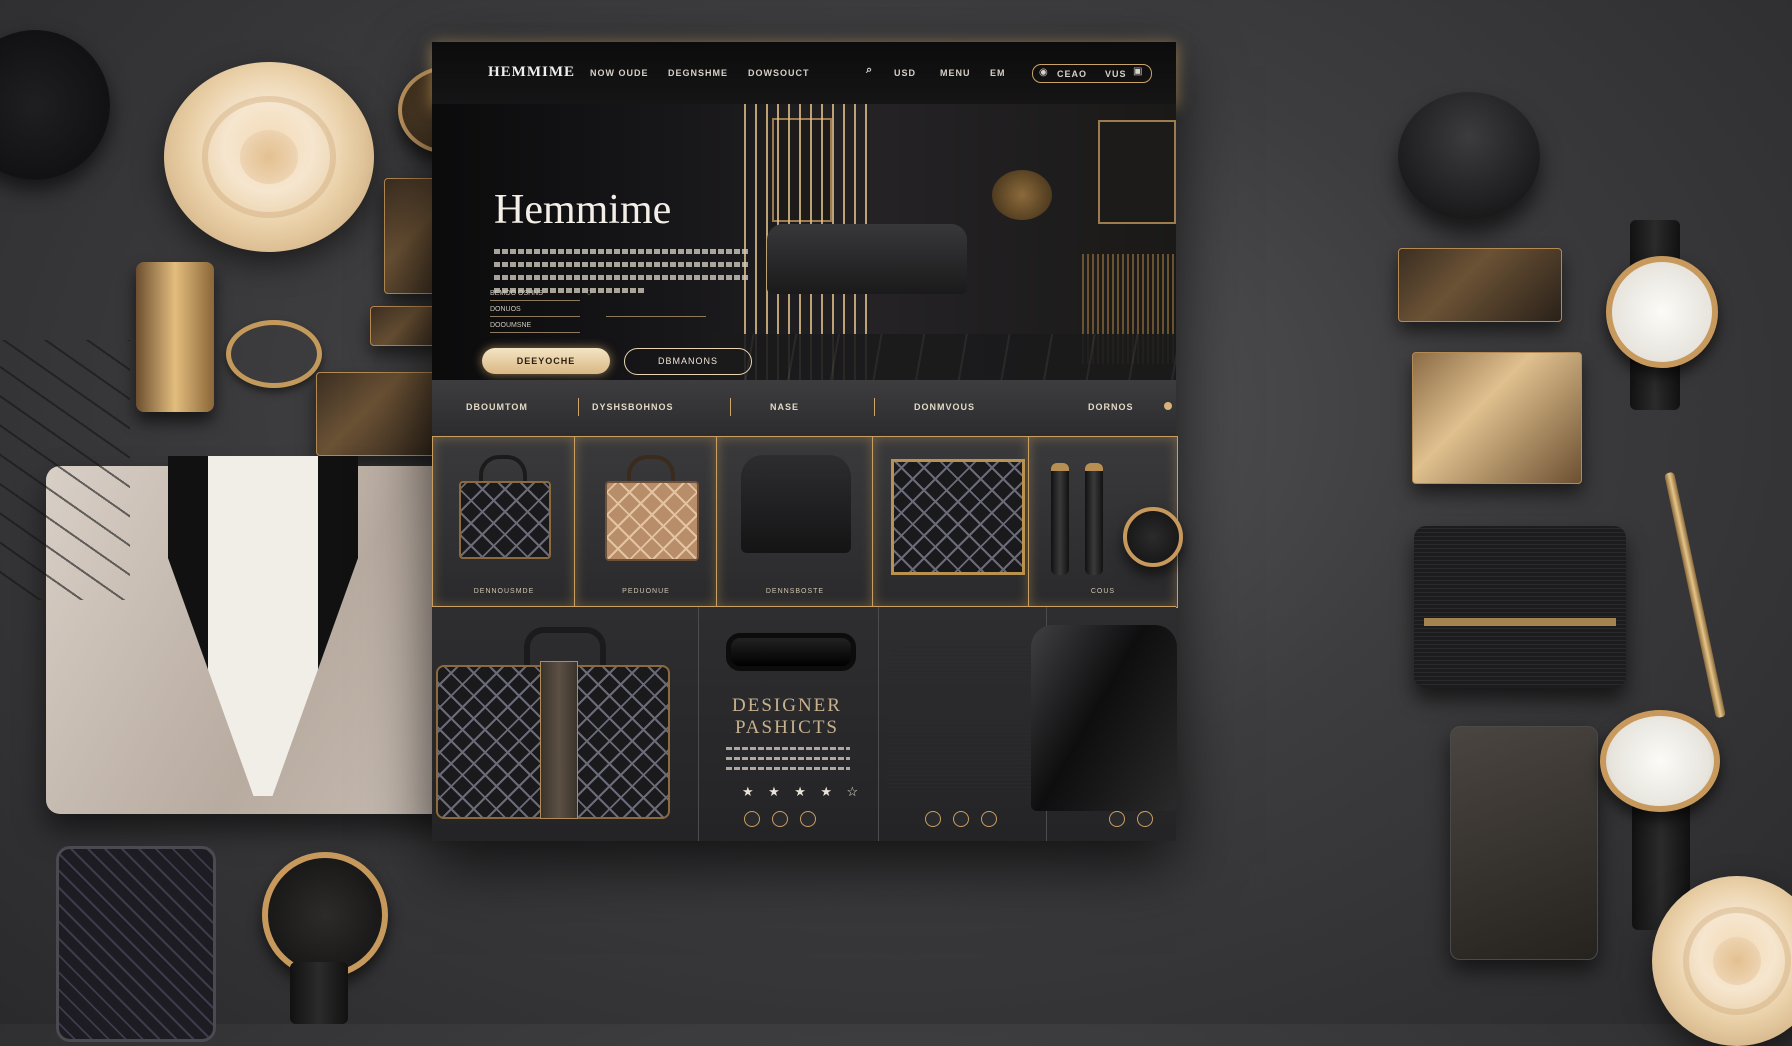 The height and width of the screenshot is (1046, 1792). I want to click on nav-util-em: EM, so click(998, 73).